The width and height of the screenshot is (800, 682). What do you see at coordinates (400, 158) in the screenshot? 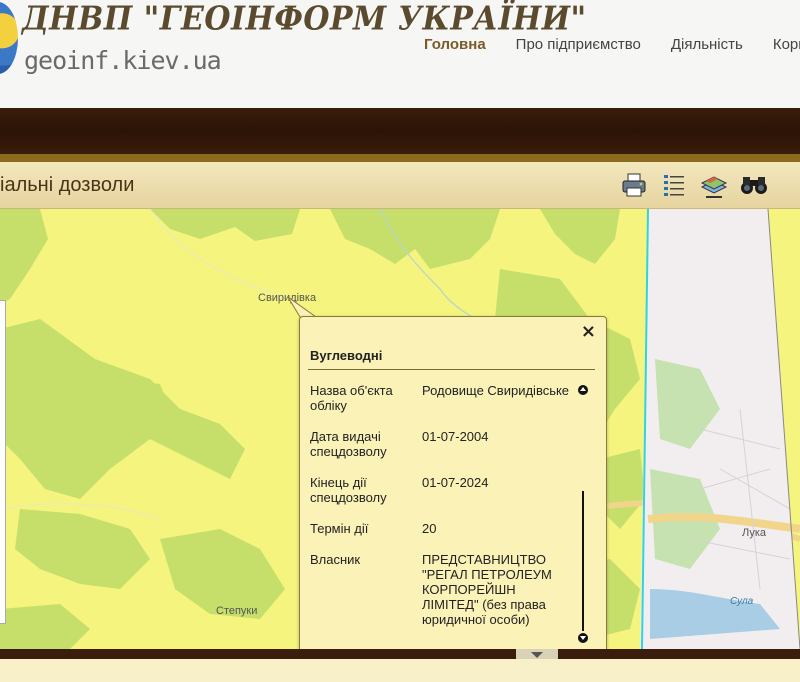
I see `gold-divider` at bounding box center [400, 158].